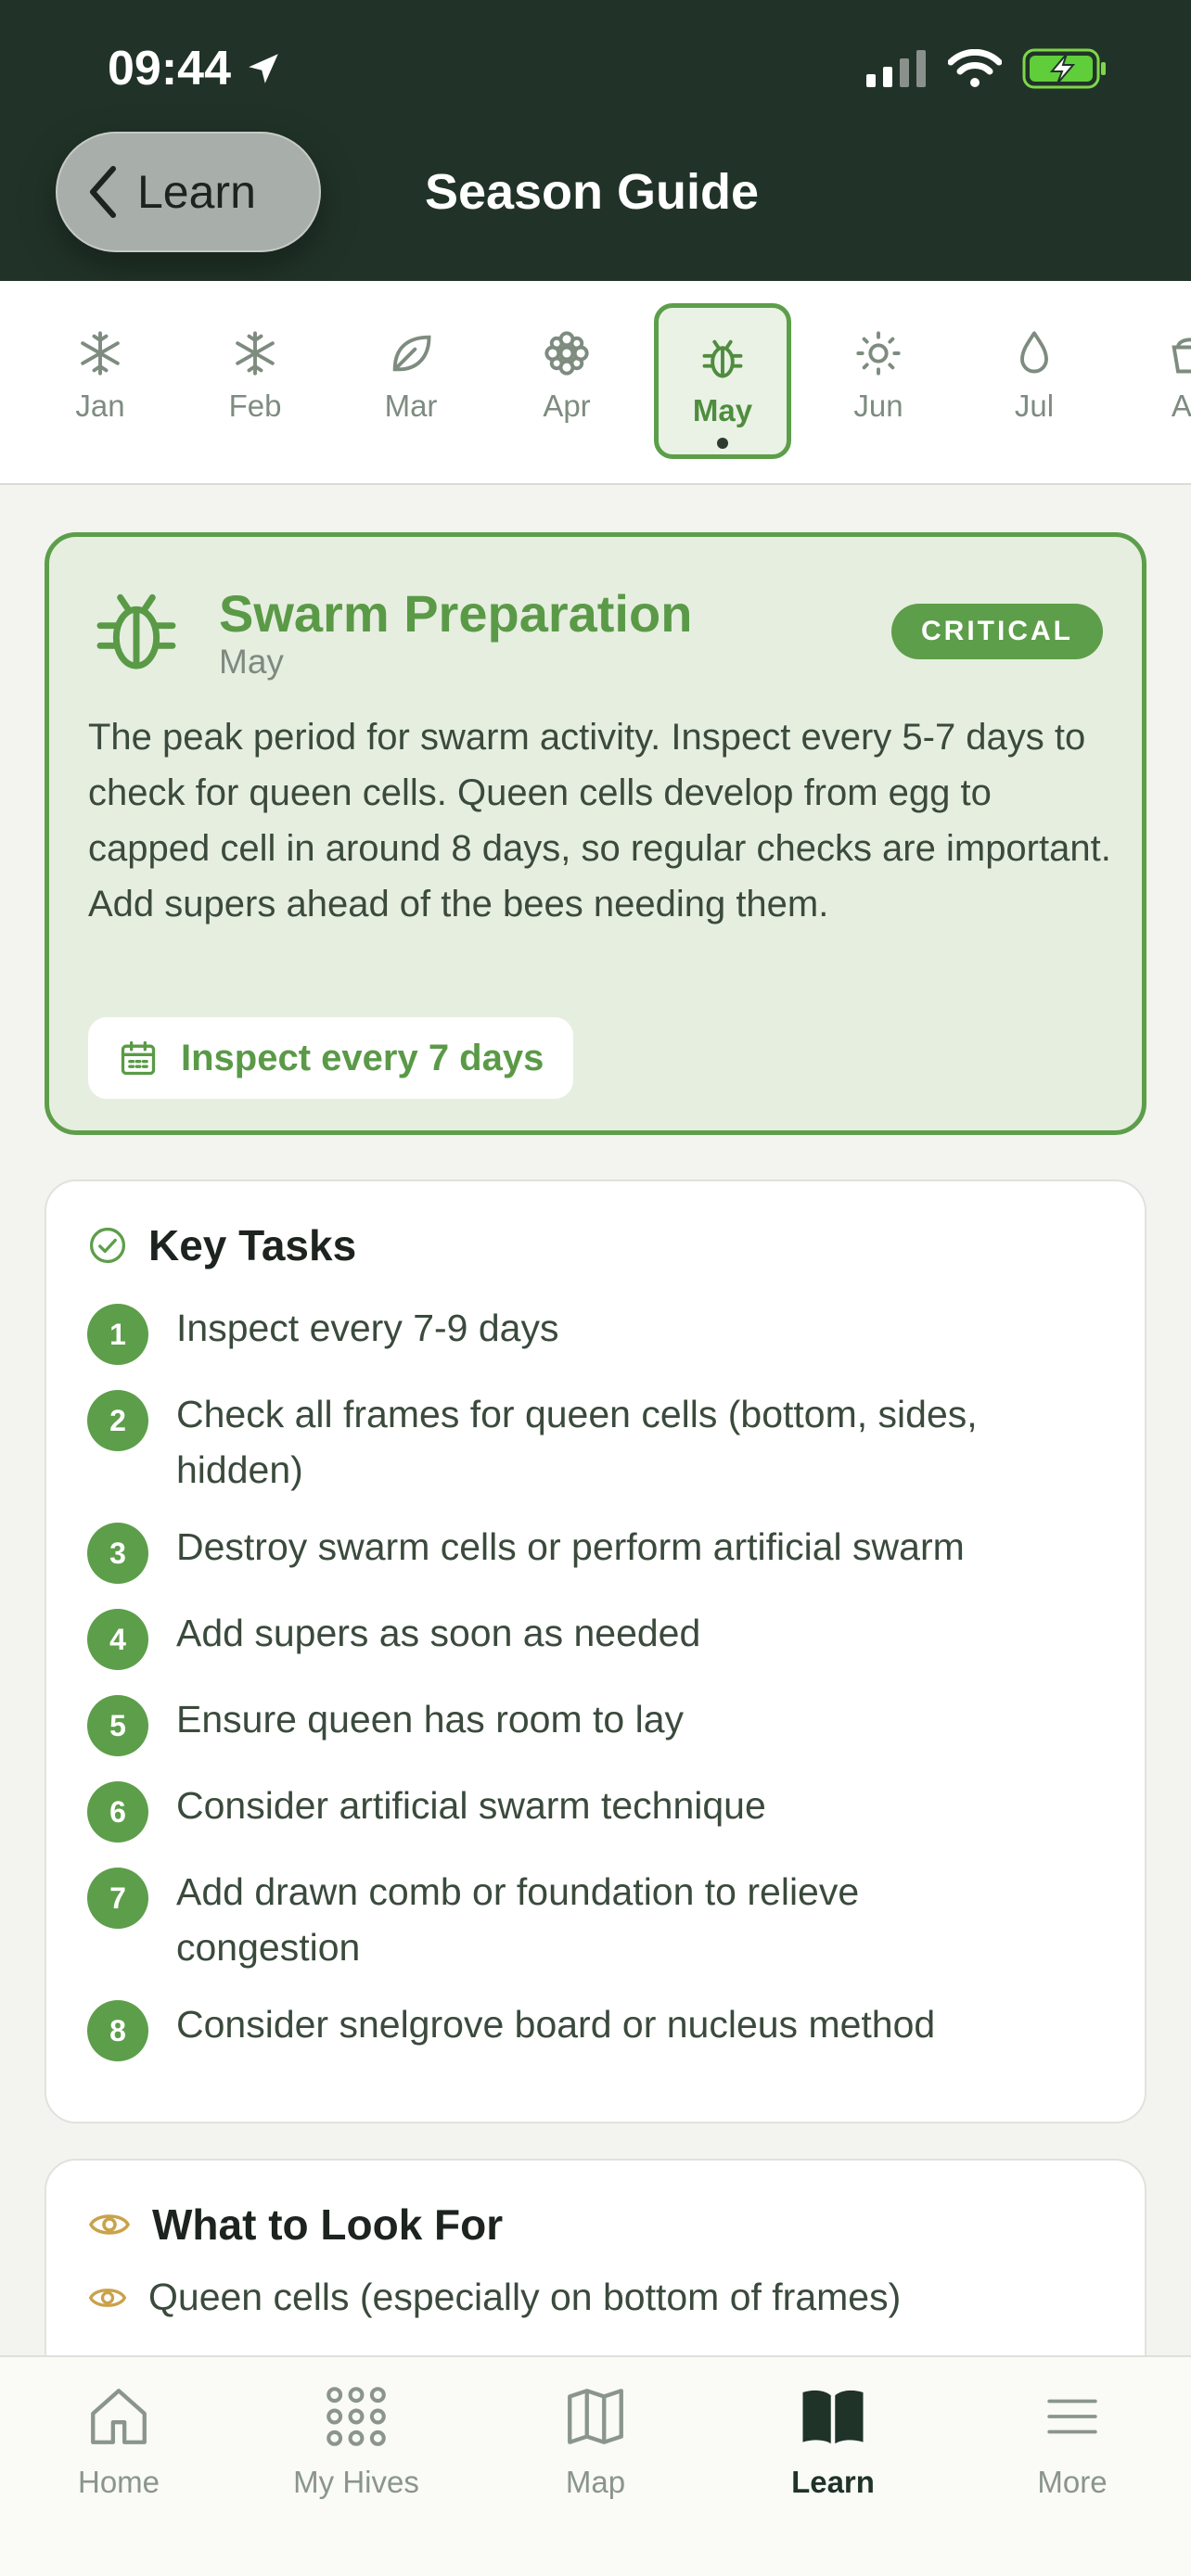 Image resolution: width=1191 pixels, height=2576 pixels. Describe the element at coordinates (879, 353) in the screenshot. I see `sun-icon` at that location.